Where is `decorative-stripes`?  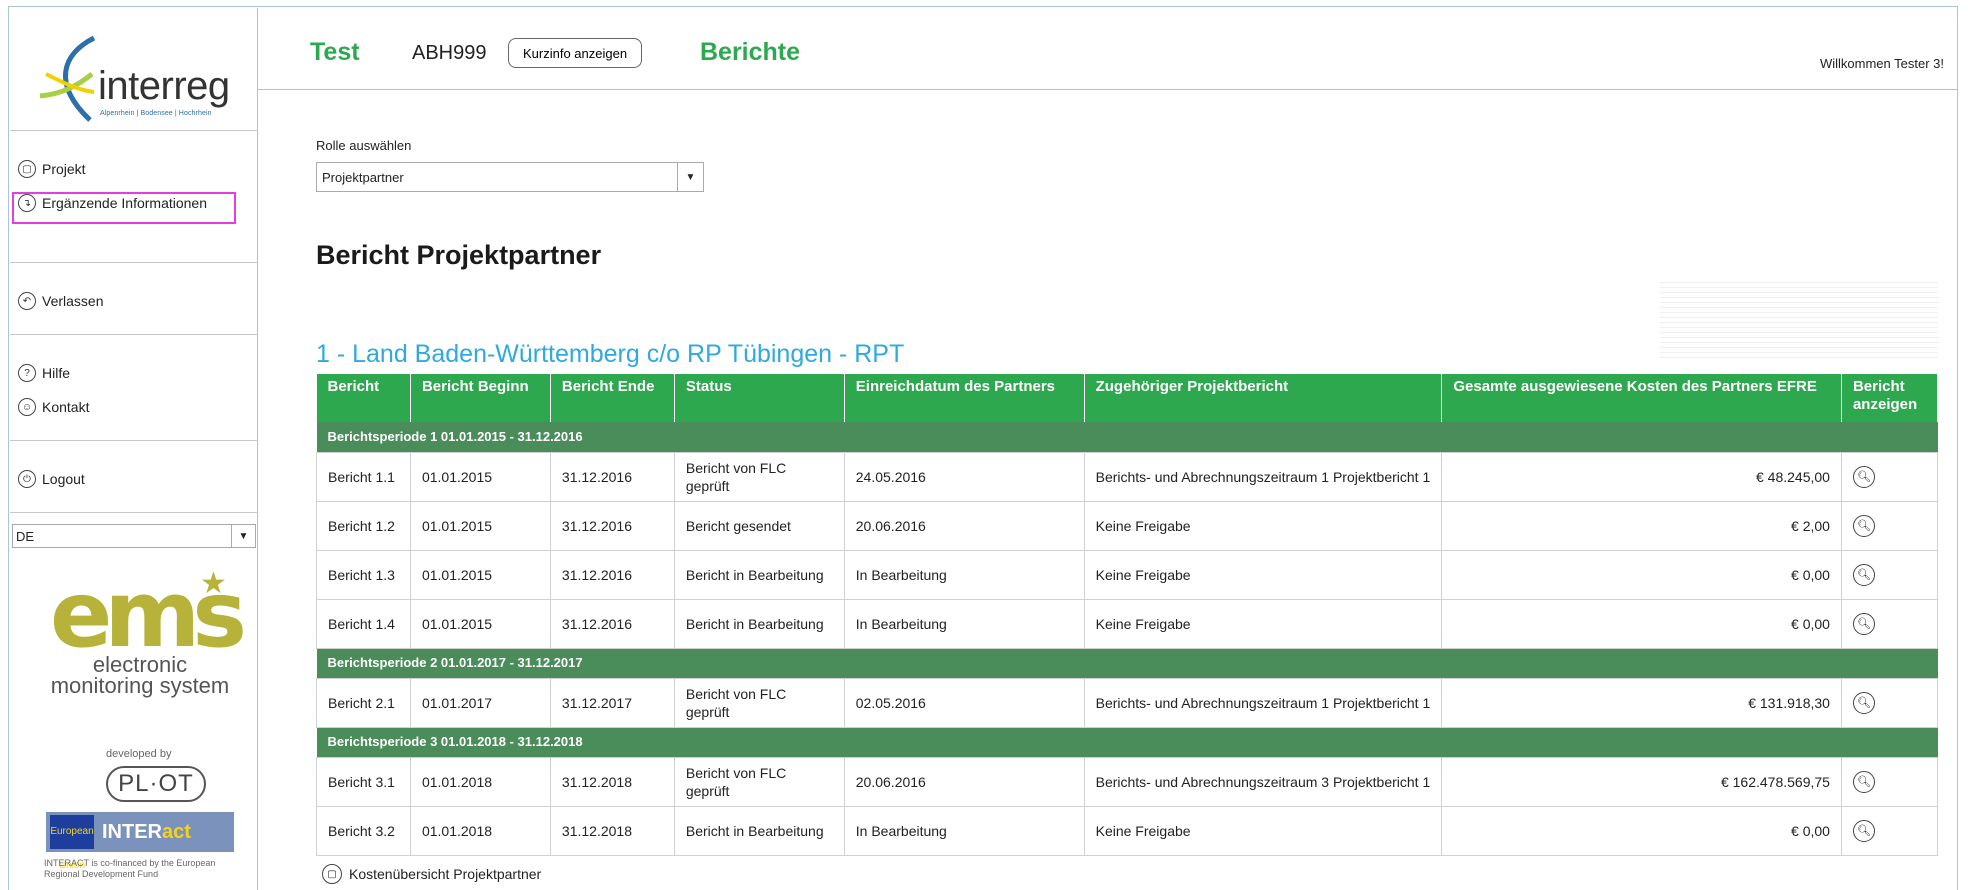
decorative-stripes is located at coordinates (1799, 320).